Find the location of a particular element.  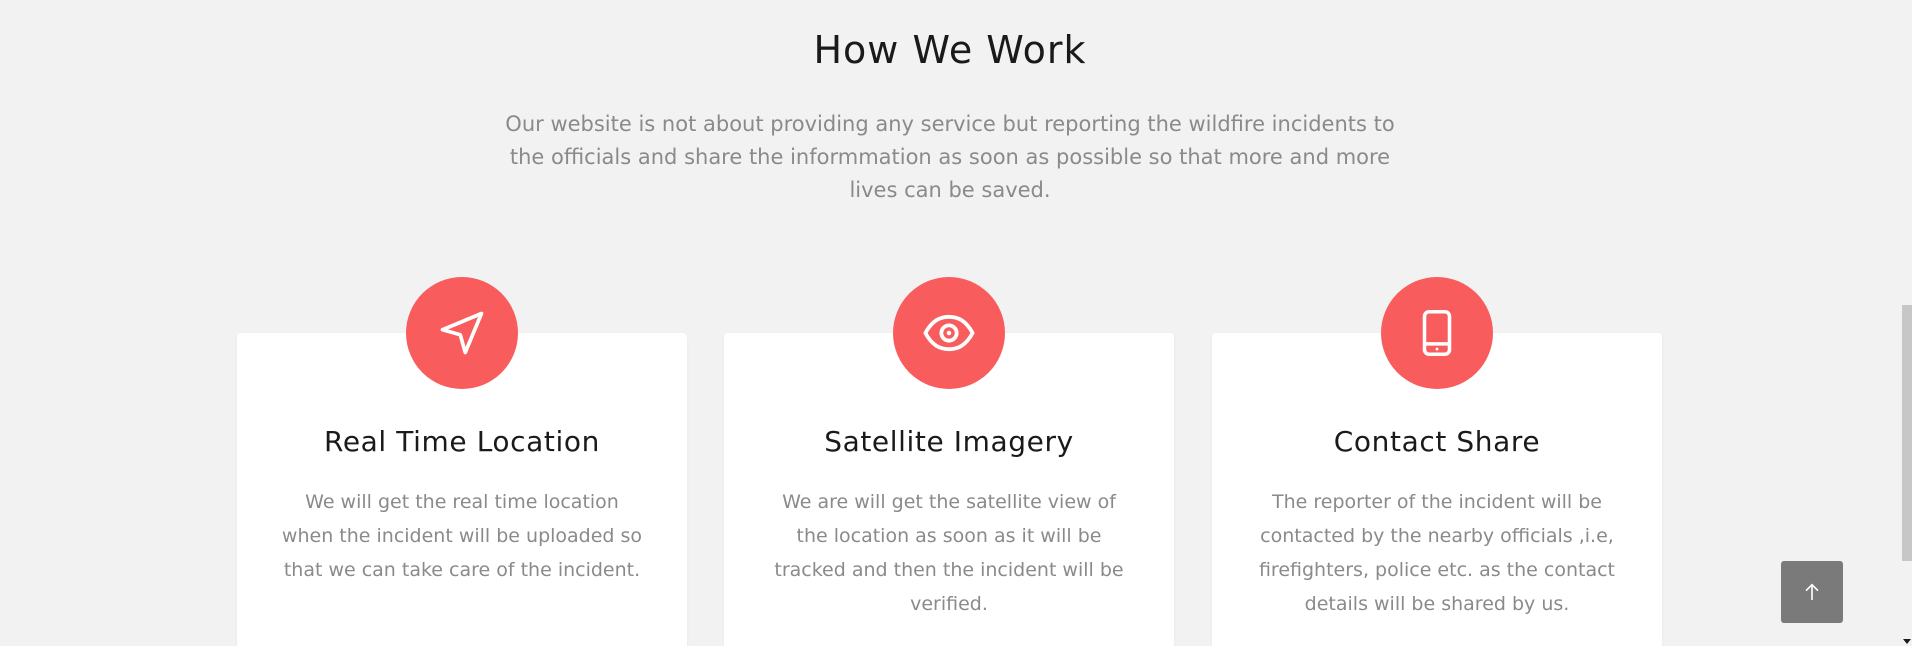

scroll-down-arrow-icon is located at coordinates (1907, 642).